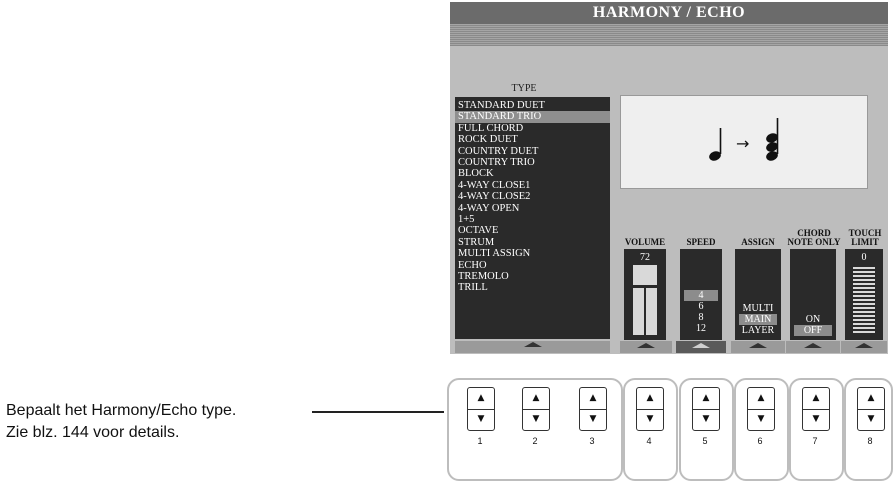 This screenshot has height=481, width=893. What do you see at coordinates (535, 441) in the screenshot?
I see `hw-button-number: 2` at bounding box center [535, 441].